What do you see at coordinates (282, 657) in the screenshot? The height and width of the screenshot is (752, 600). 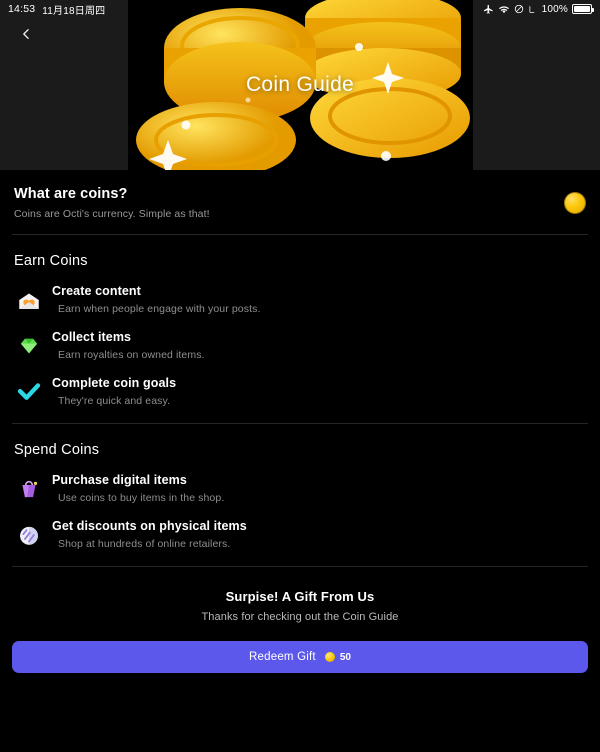 I see `redeem-gift-label: Redeem Gift` at bounding box center [282, 657].